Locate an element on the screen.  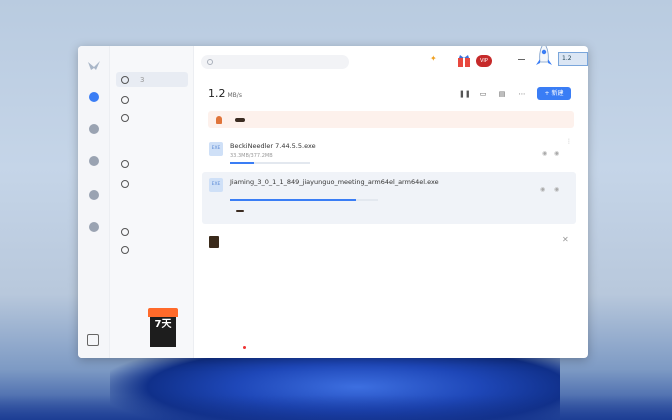
rail-item-more is located at coordinates (94, 228).